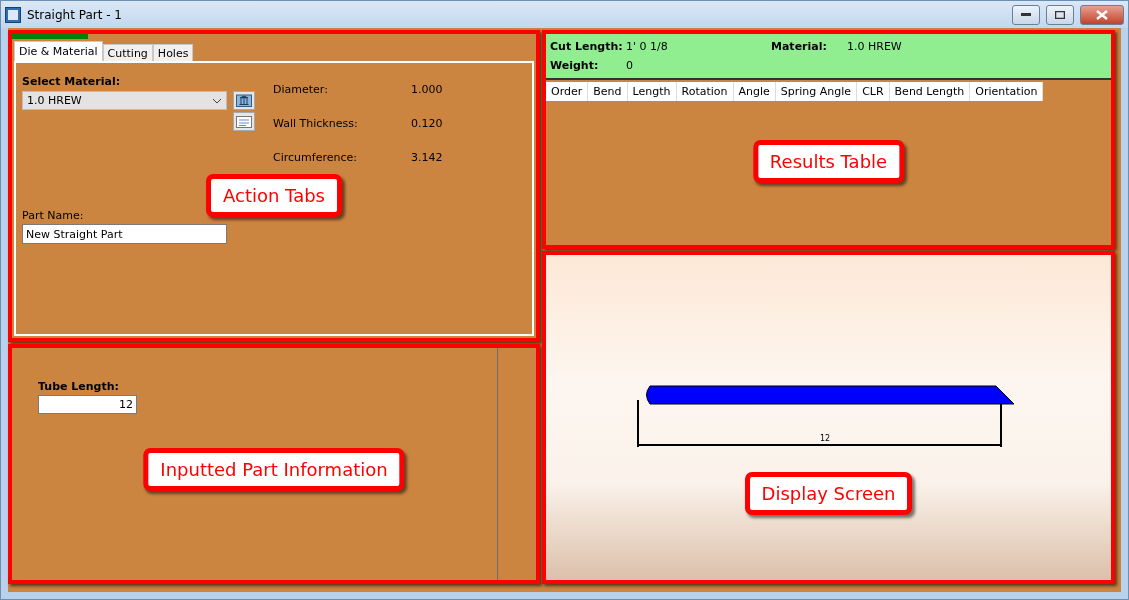 The image size is (1129, 600). Describe the element at coordinates (124, 100) in the screenshot. I see `material-dropdown: 1.0 HREW` at that location.